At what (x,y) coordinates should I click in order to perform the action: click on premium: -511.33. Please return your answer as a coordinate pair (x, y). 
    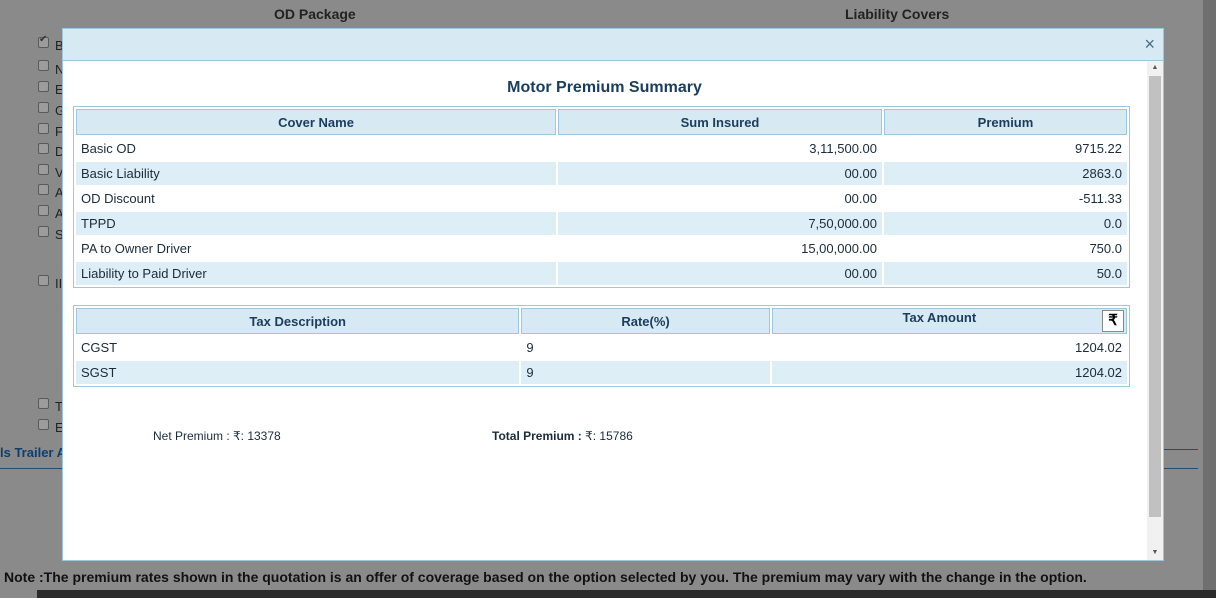
    Looking at the image, I should click on (1100, 198).